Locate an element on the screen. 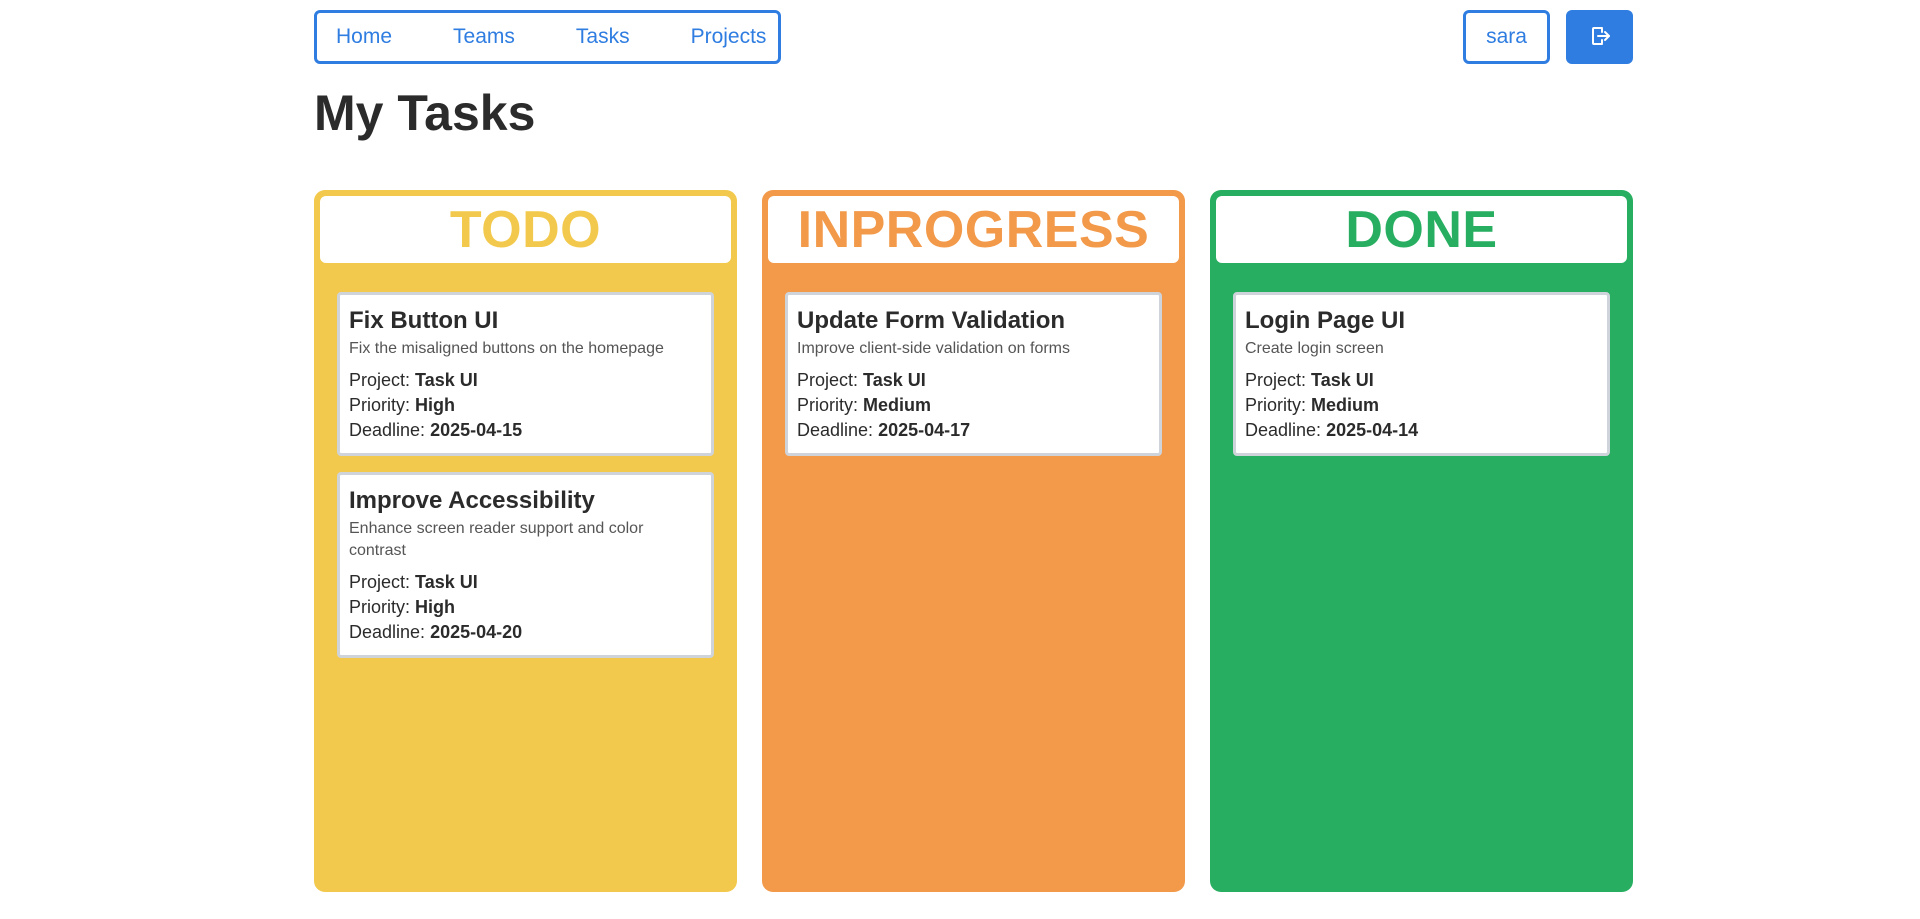 The width and height of the screenshot is (1920, 919). task-title: Improve Accessibility is located at coordinates (472, 500).